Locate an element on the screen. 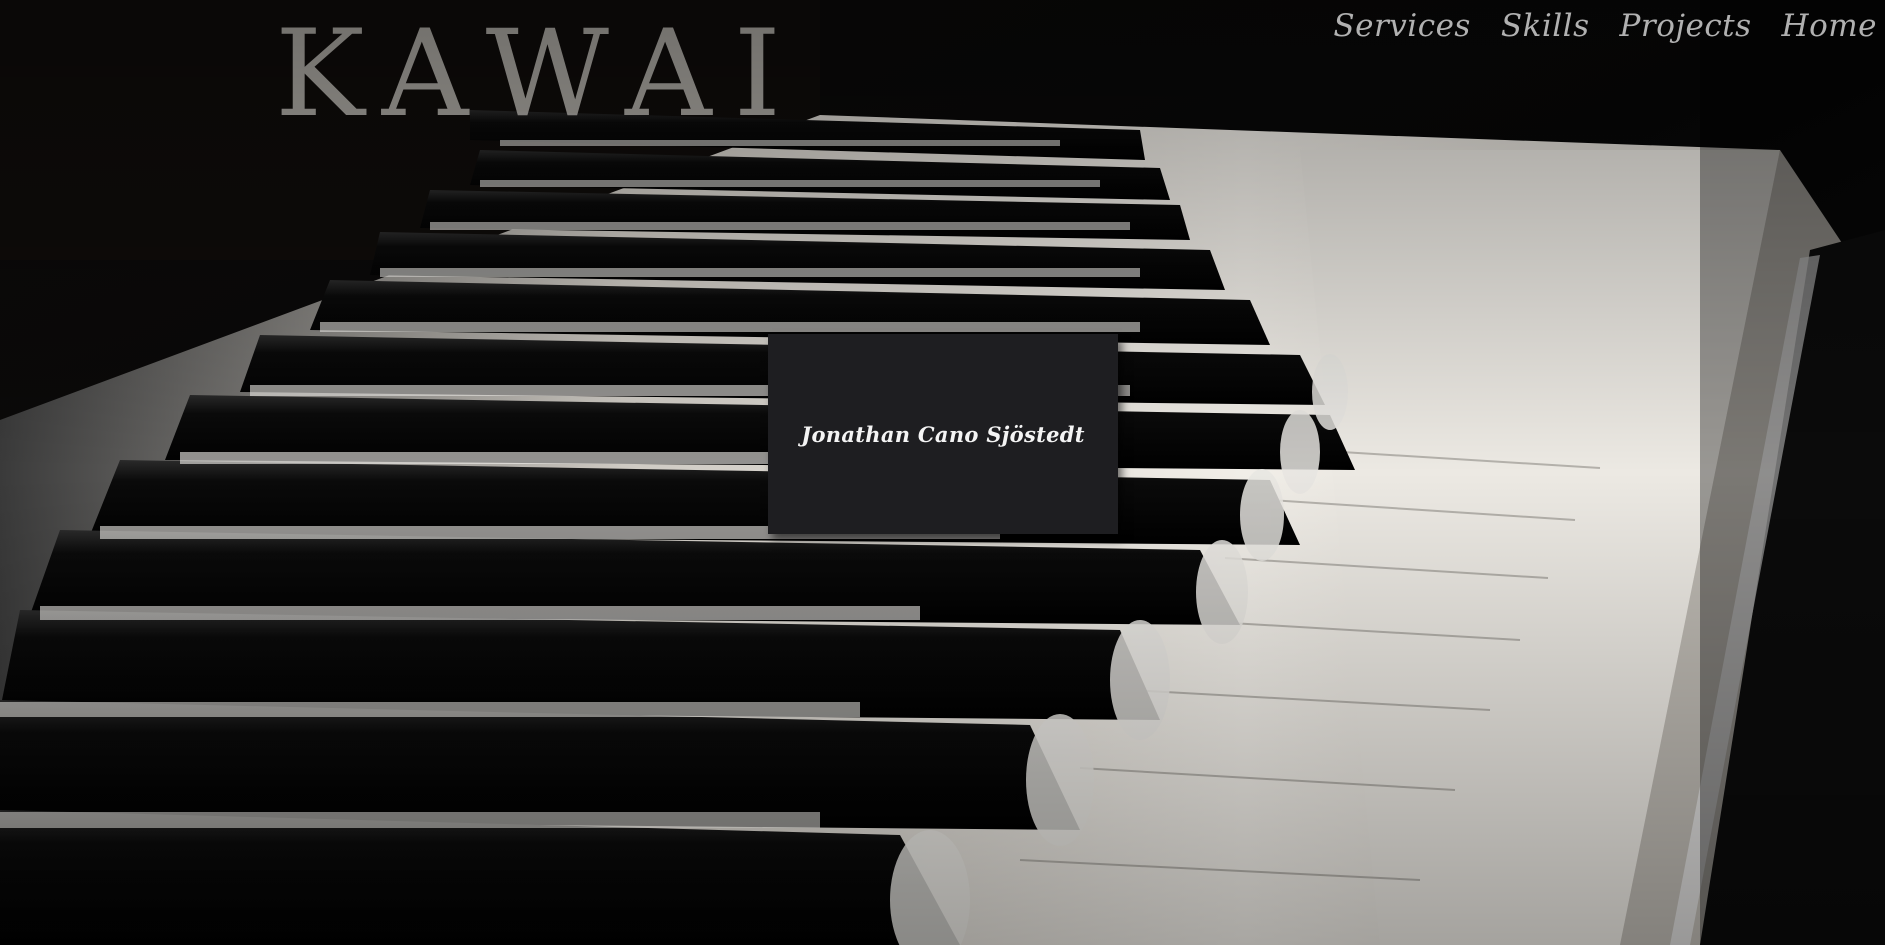 Image resolution: width=1885 pixels, height=945 pixels. top-navigation: Services Skills Projects Home is located at coordinates (1605, 26).